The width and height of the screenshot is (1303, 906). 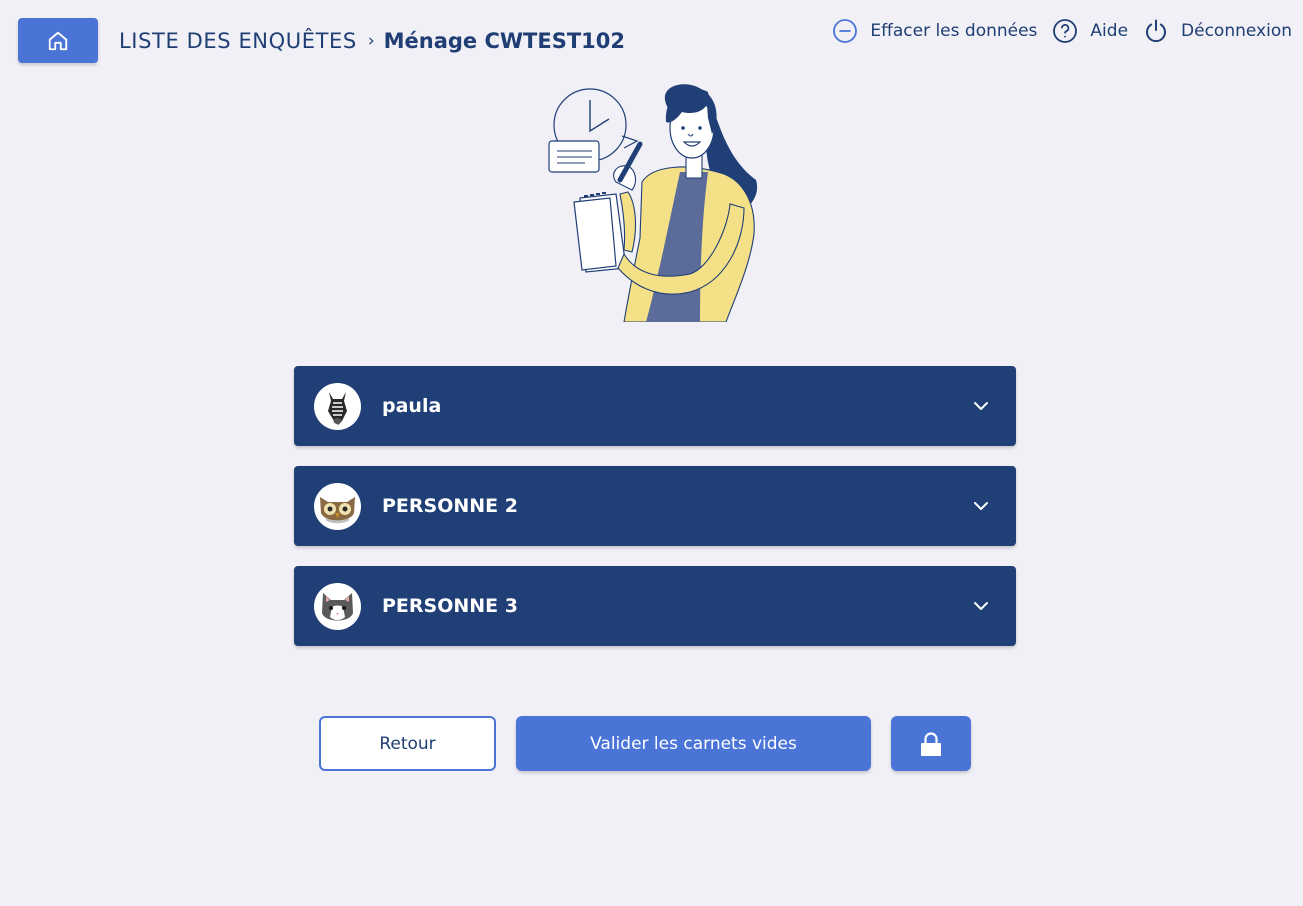 I want to click on lock-button, so click(x=931, y=743).